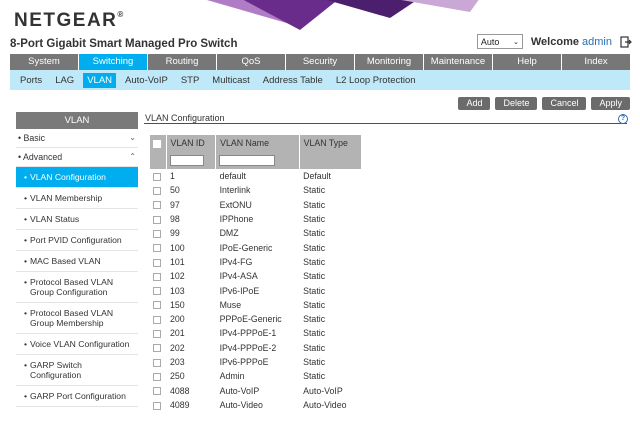 This screenshot has height=427, width=640. I want to click on add-button: Add, so click(474, 103).